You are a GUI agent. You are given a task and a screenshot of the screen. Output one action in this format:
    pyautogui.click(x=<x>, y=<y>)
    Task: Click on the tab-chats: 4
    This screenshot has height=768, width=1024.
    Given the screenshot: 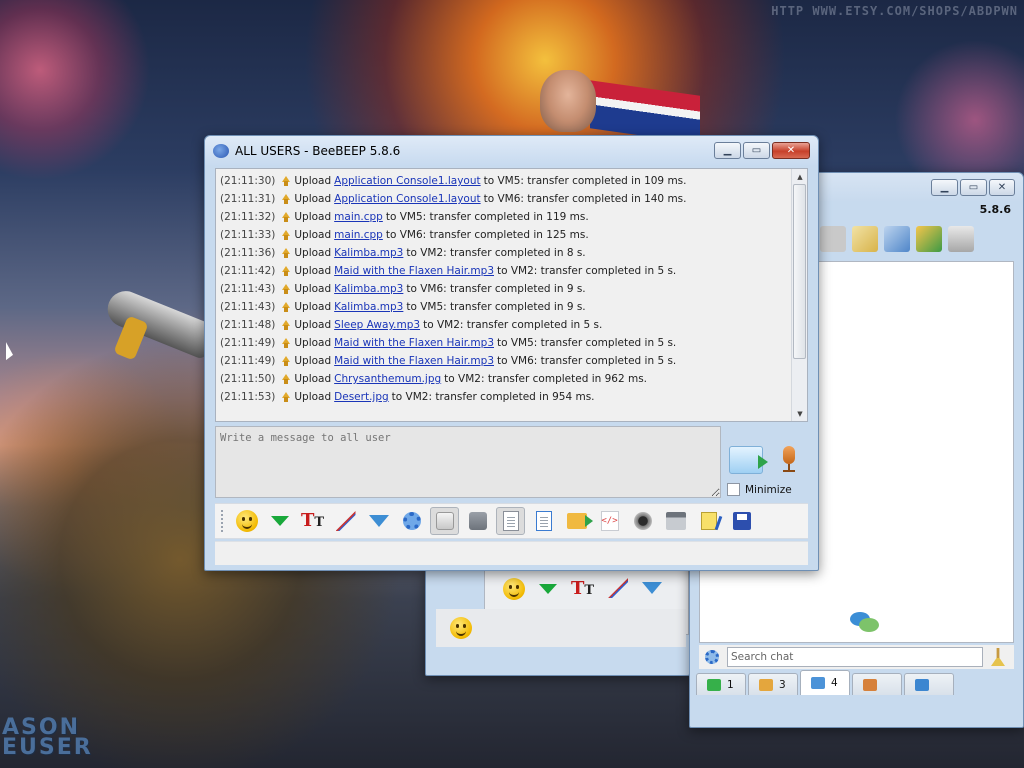 What is the action you would take?
    pyautogui.click(x=825, y=682)
    